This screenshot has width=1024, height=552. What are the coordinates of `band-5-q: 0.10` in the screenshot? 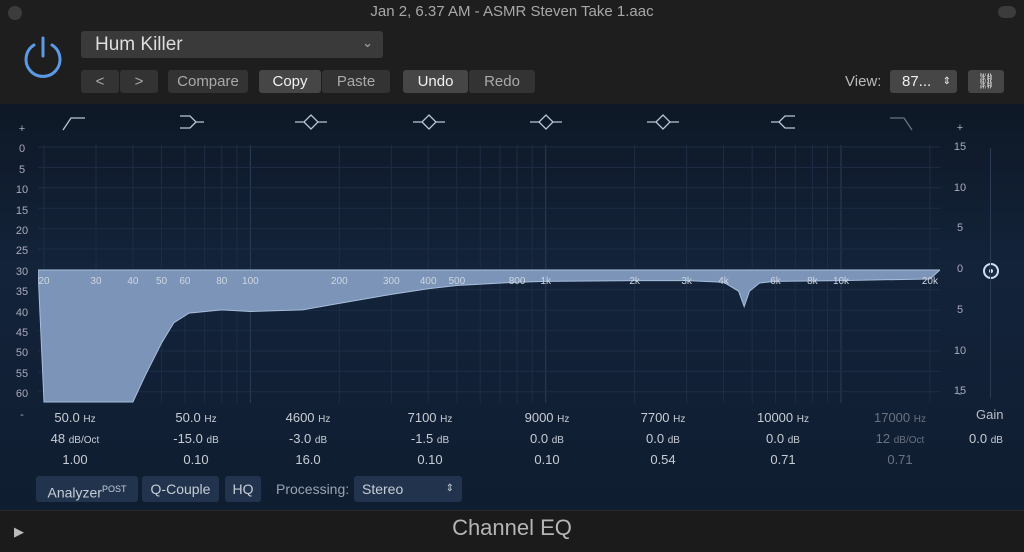 It's located at (547, 459).